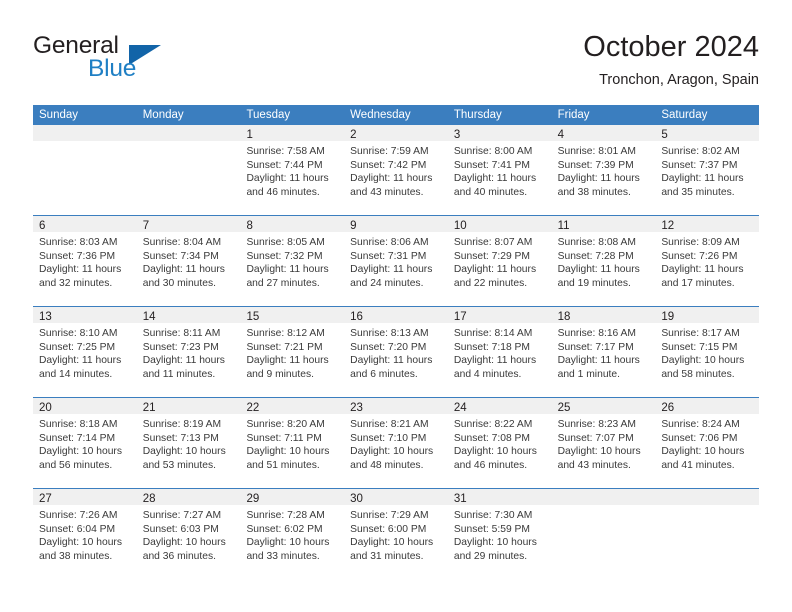 This screenshot has height=612, width=792. I want to click on sunset-text: Sunset: 7:21 PM, so click(284, 347).